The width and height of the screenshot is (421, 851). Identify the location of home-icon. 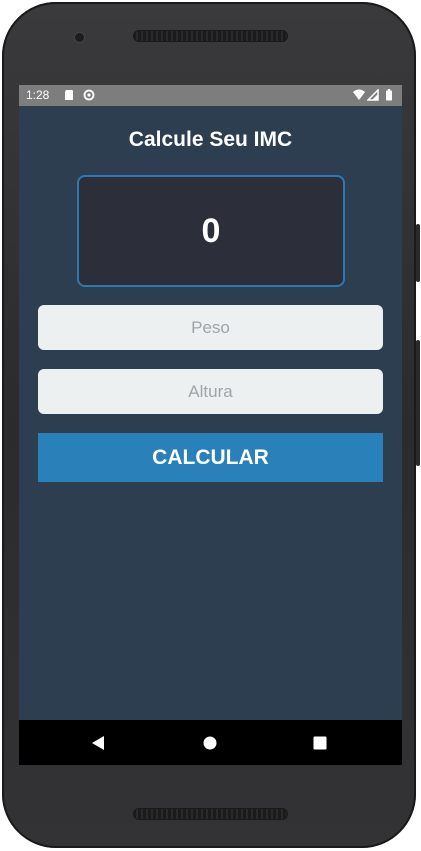
(210, 742).